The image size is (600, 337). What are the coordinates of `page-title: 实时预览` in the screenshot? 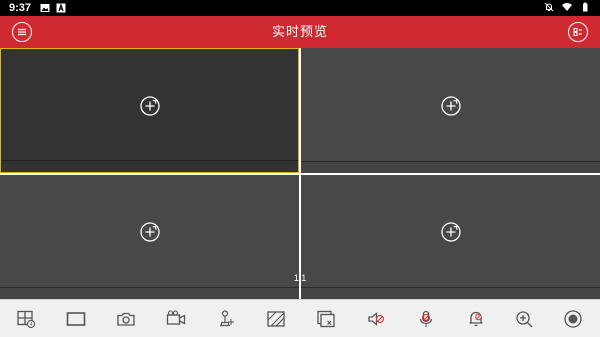 It's located at (299, 31).